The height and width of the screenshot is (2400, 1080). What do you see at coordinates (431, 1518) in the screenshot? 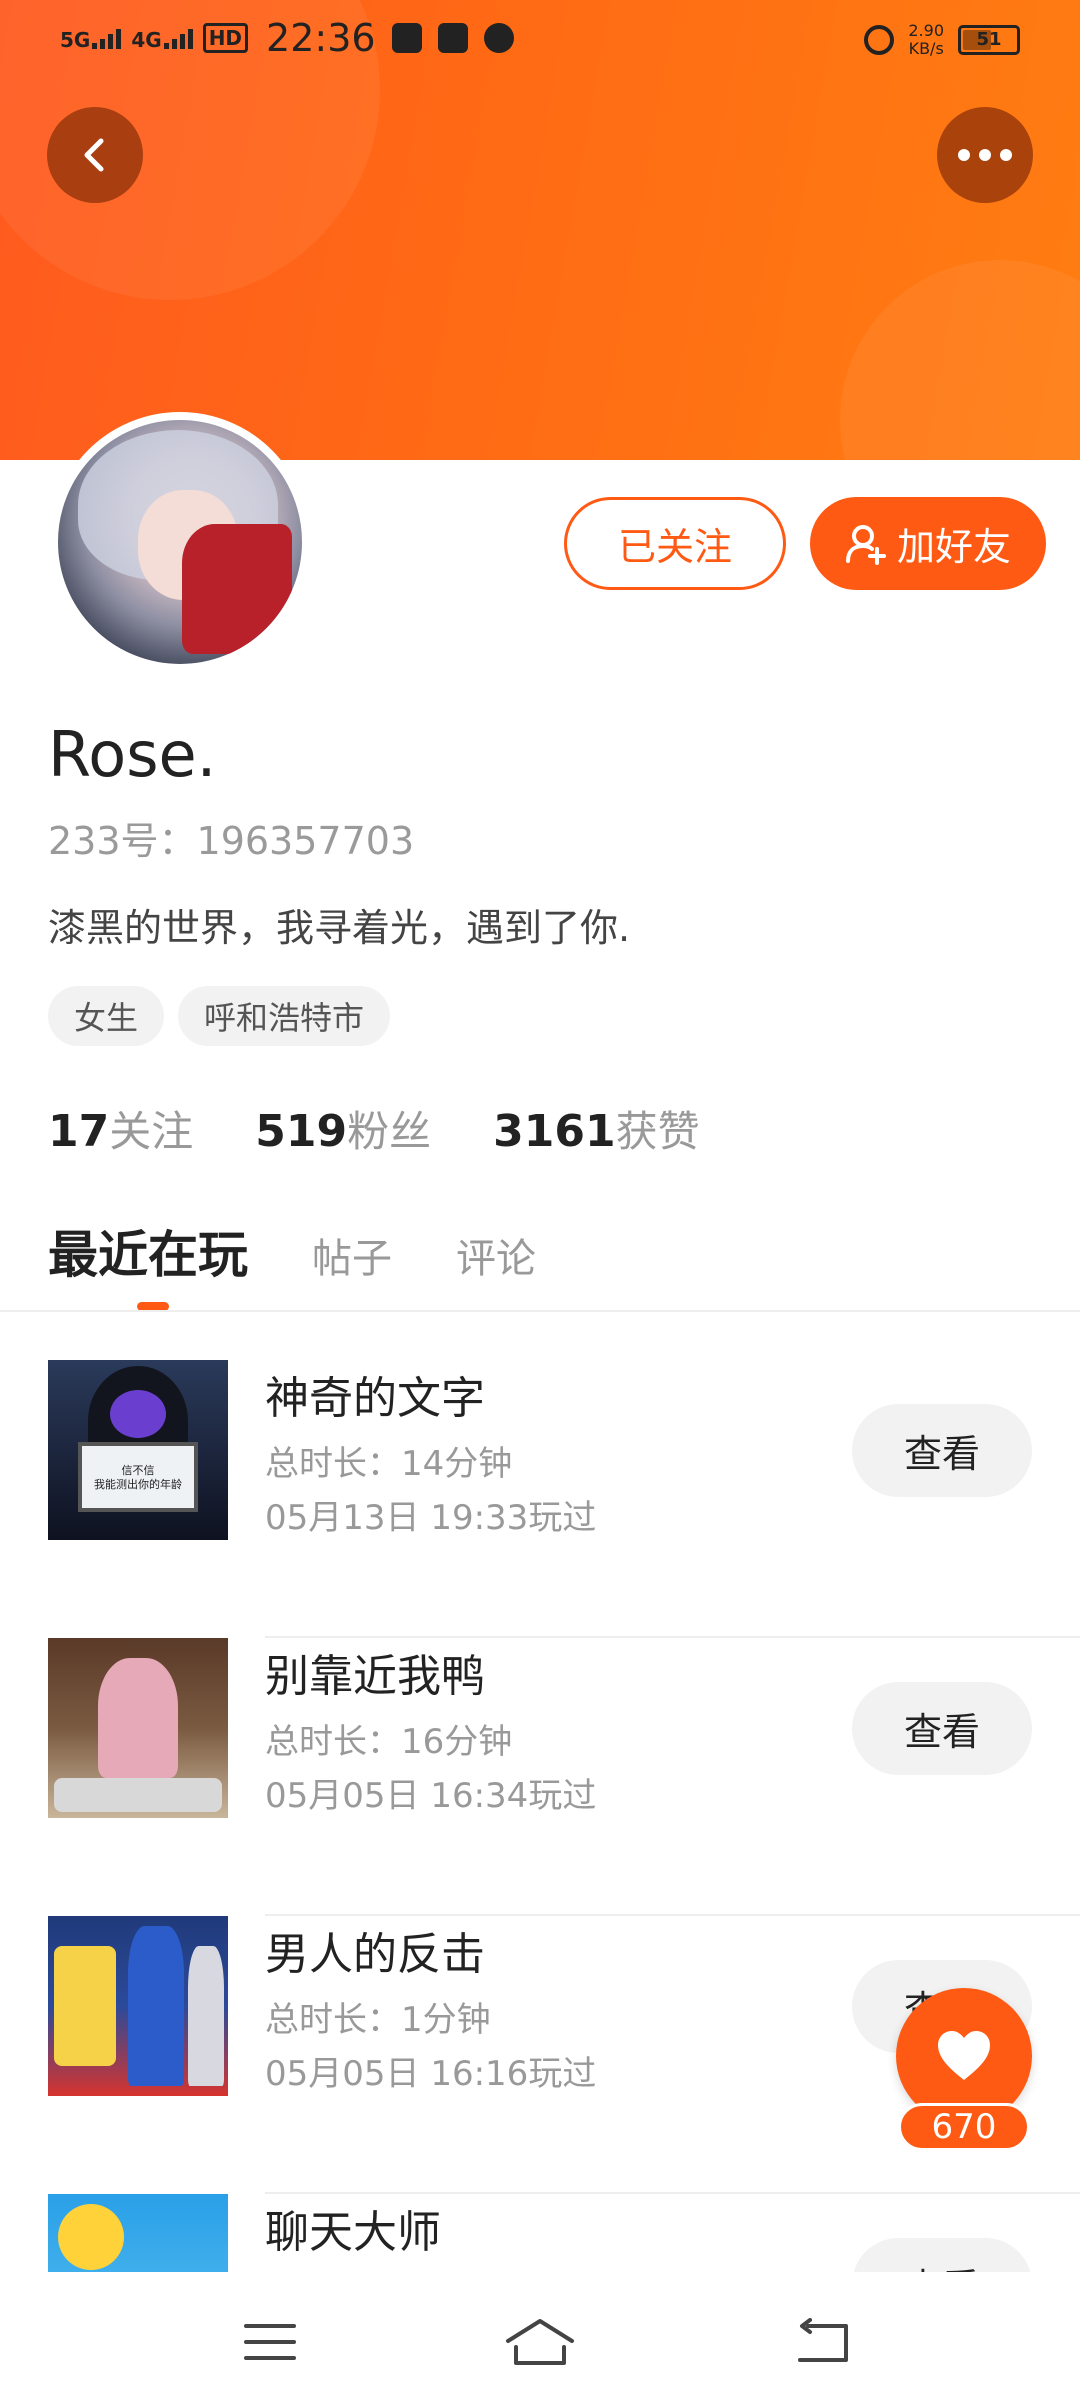
I see `game-last-played: 05月13日 19:33玩过` at bounding box center [431, 1518].